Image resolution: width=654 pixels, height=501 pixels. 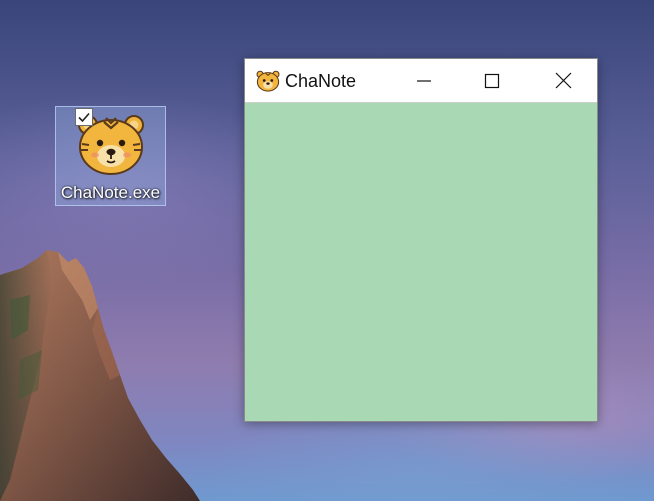 I want to click on window-titlebar: ChaNote, so click(x=421, y=81).